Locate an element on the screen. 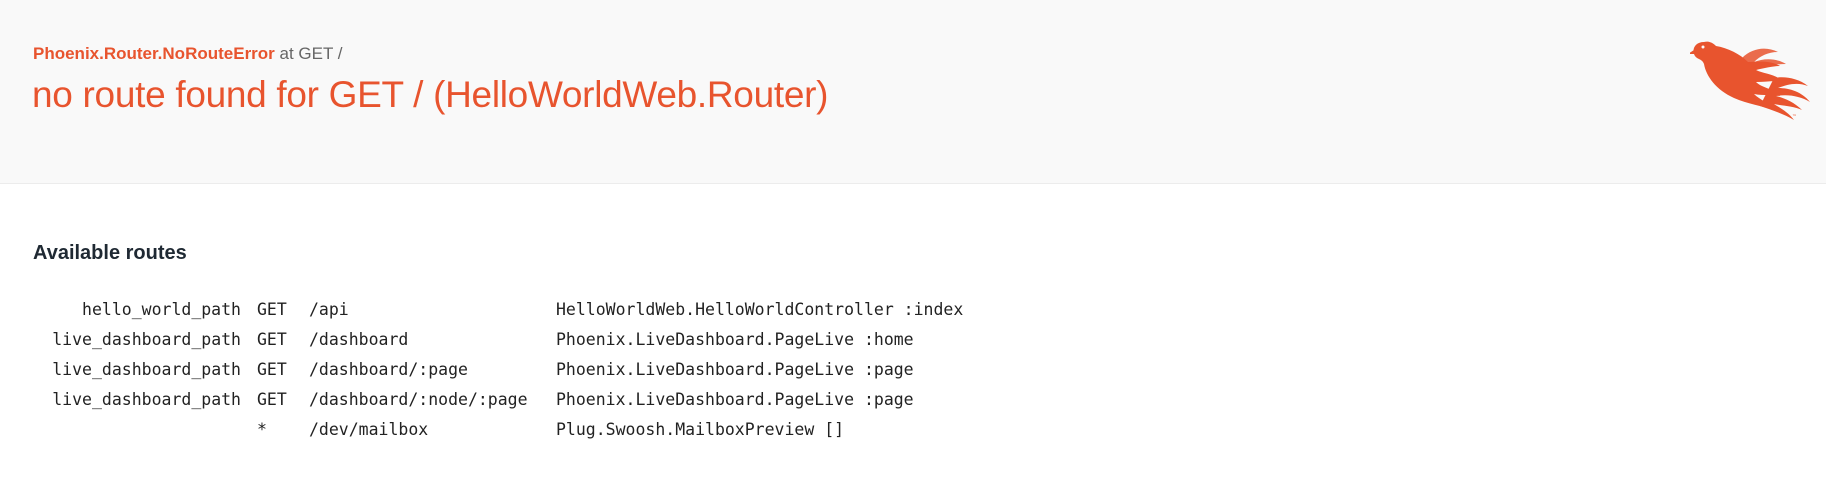 The image size is (1826, 492). svg-text: ™ is located at coordinates (1794, 117).